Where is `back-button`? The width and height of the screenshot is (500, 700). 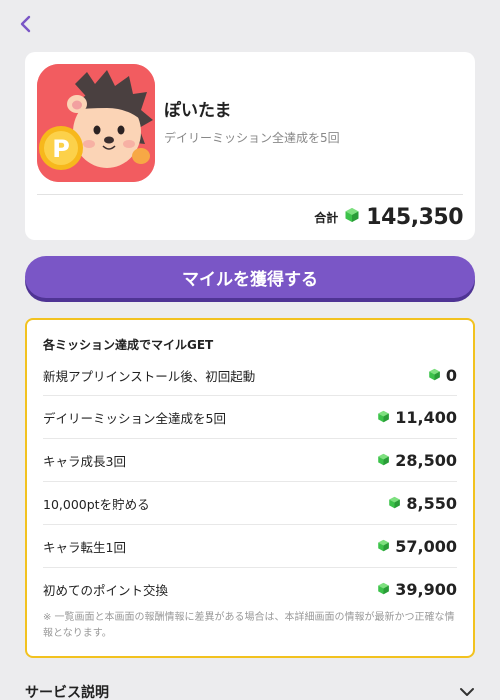
back-button is located at coordinates (26, 24).